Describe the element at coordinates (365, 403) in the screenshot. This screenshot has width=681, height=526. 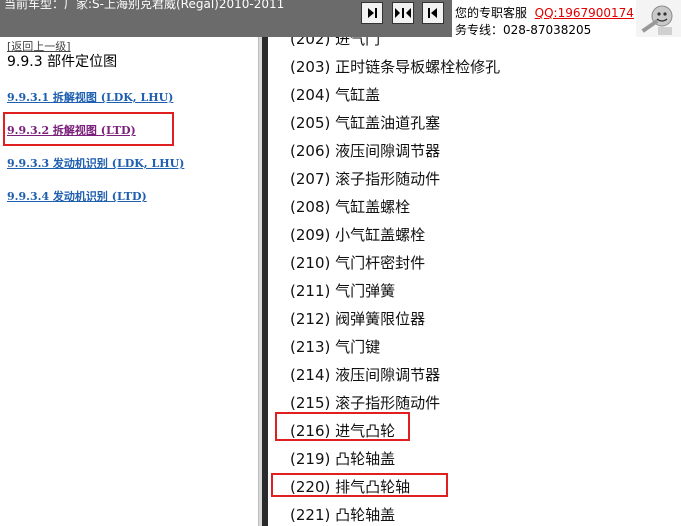
I see `part-item: (215) 滚子指形随动件` at that location.